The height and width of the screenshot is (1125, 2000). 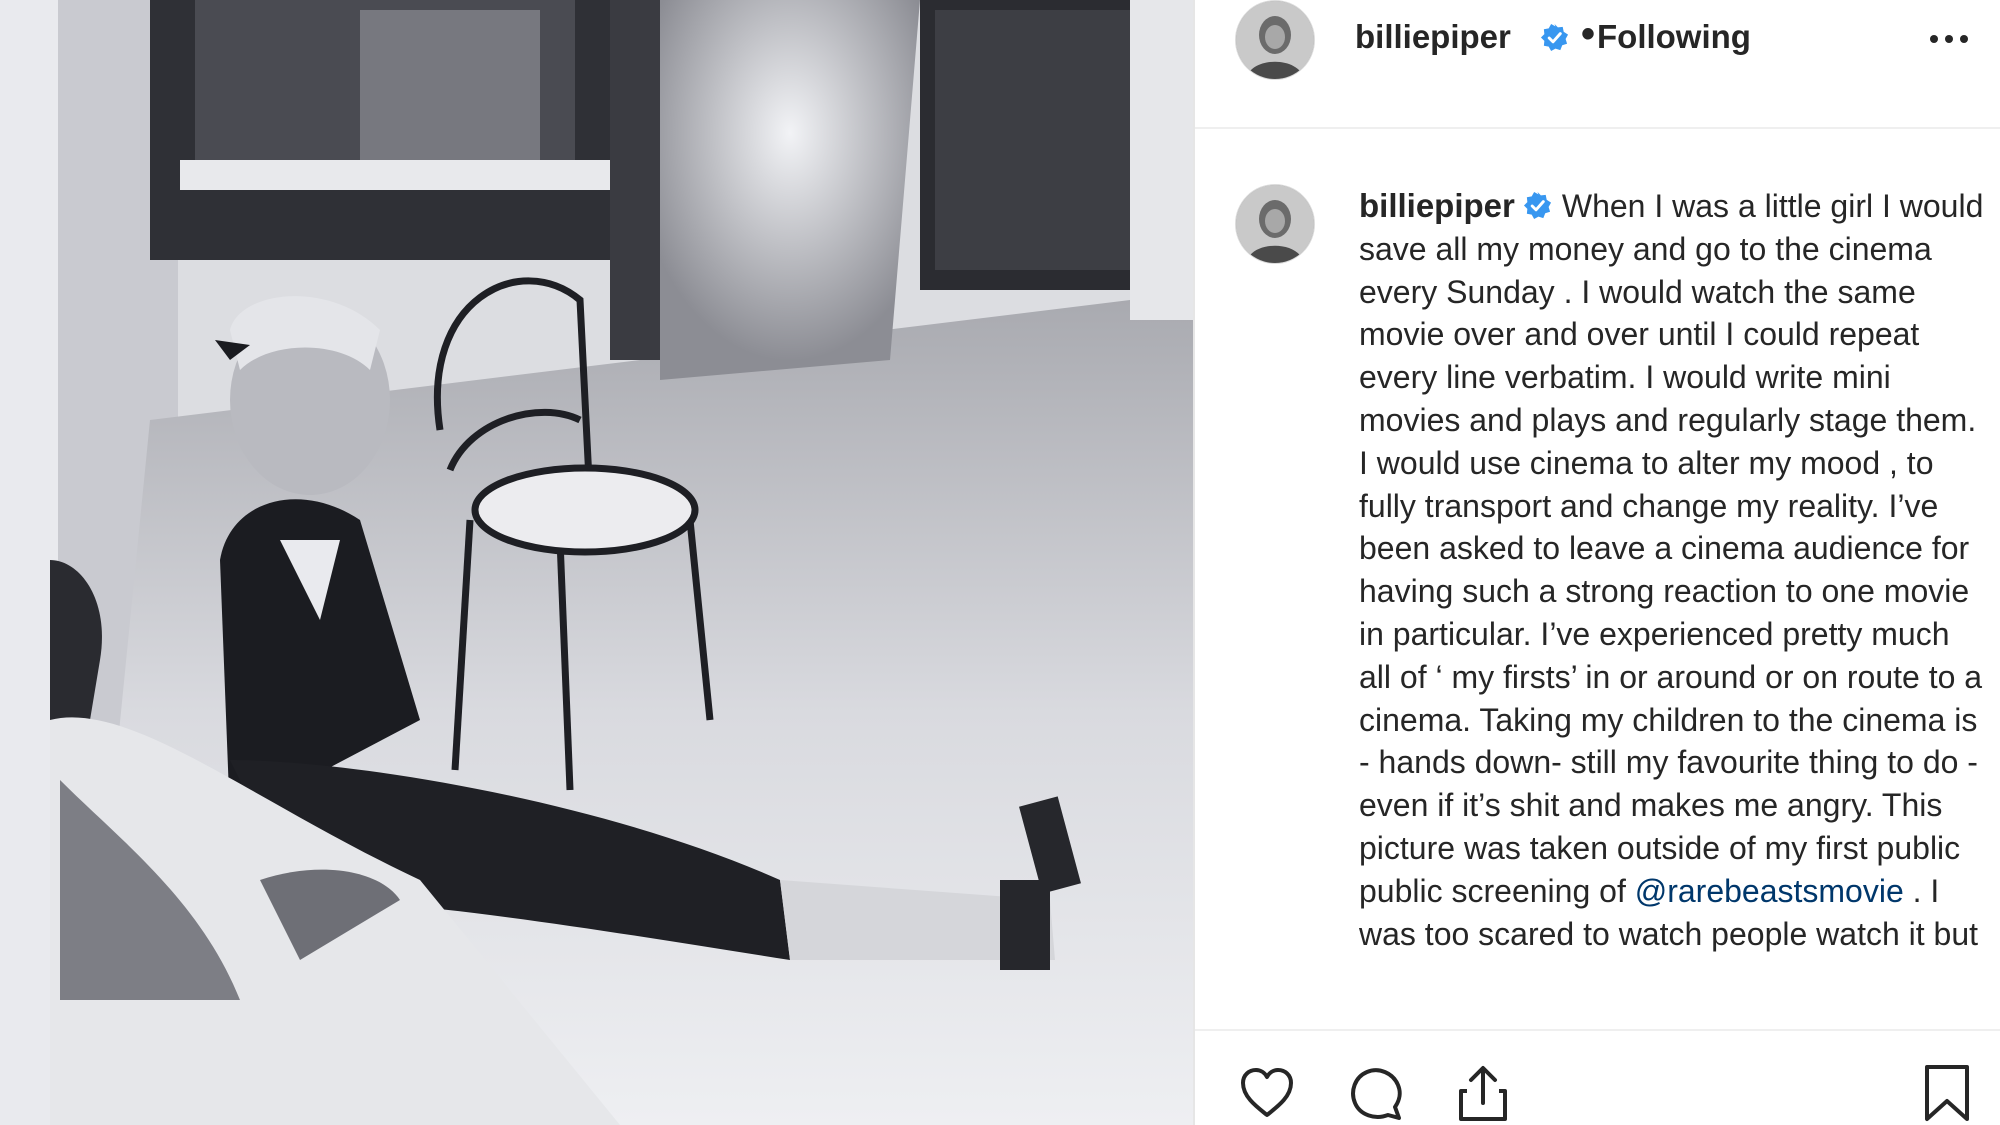 I want to click on more-options-icon, so click(x=1949, y=39).